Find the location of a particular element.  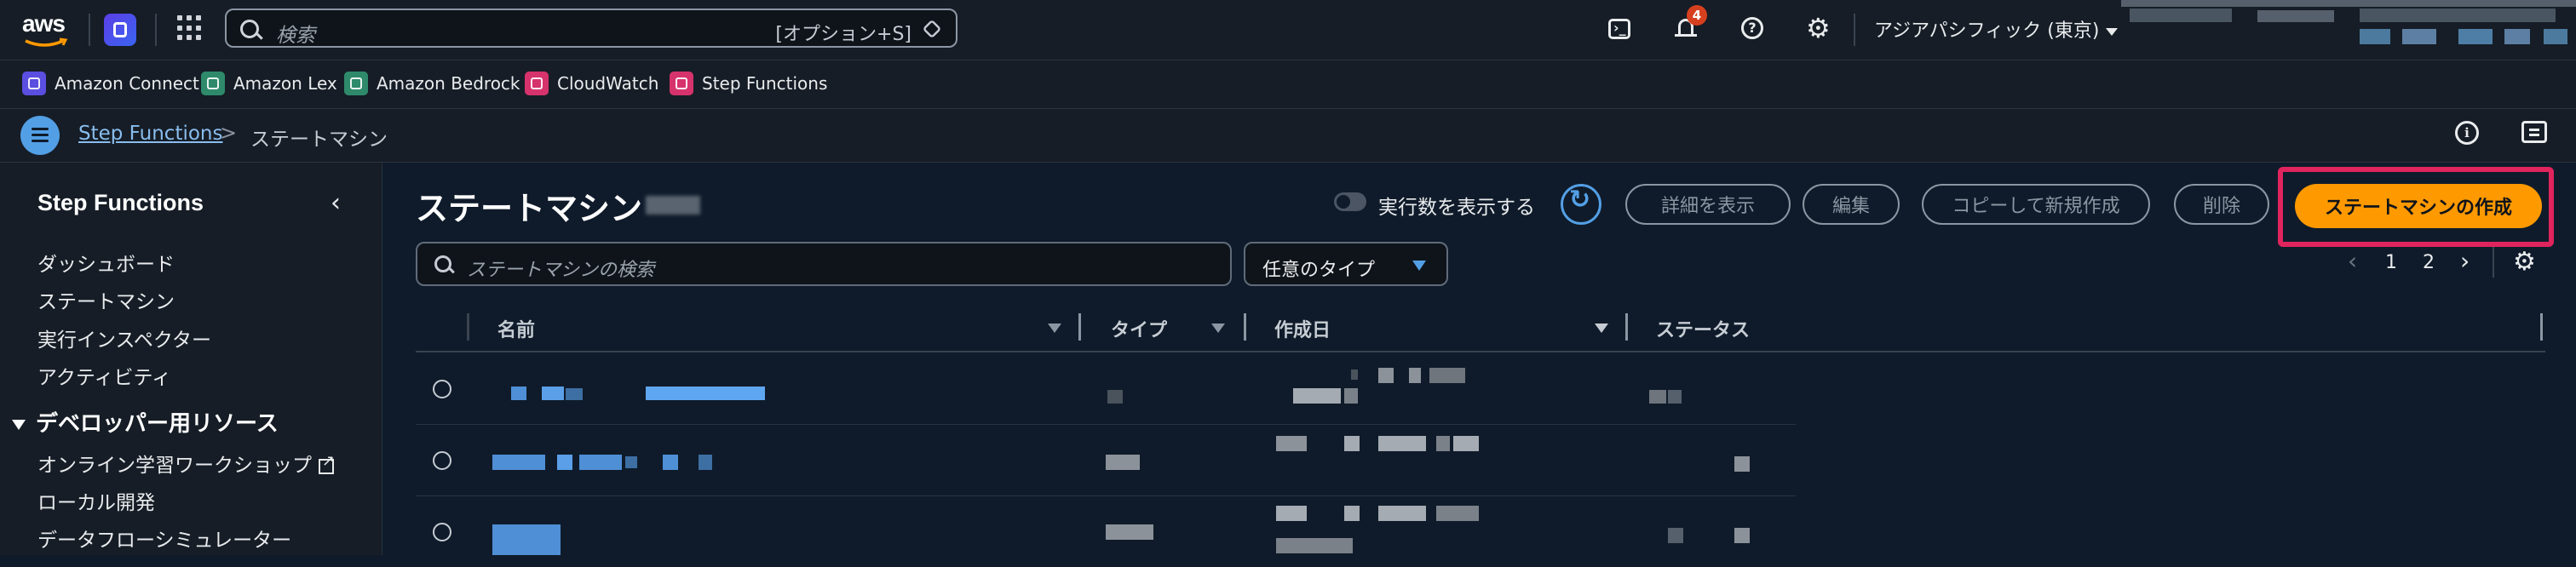

step-functions-icon is located at coordinates (682, 83).